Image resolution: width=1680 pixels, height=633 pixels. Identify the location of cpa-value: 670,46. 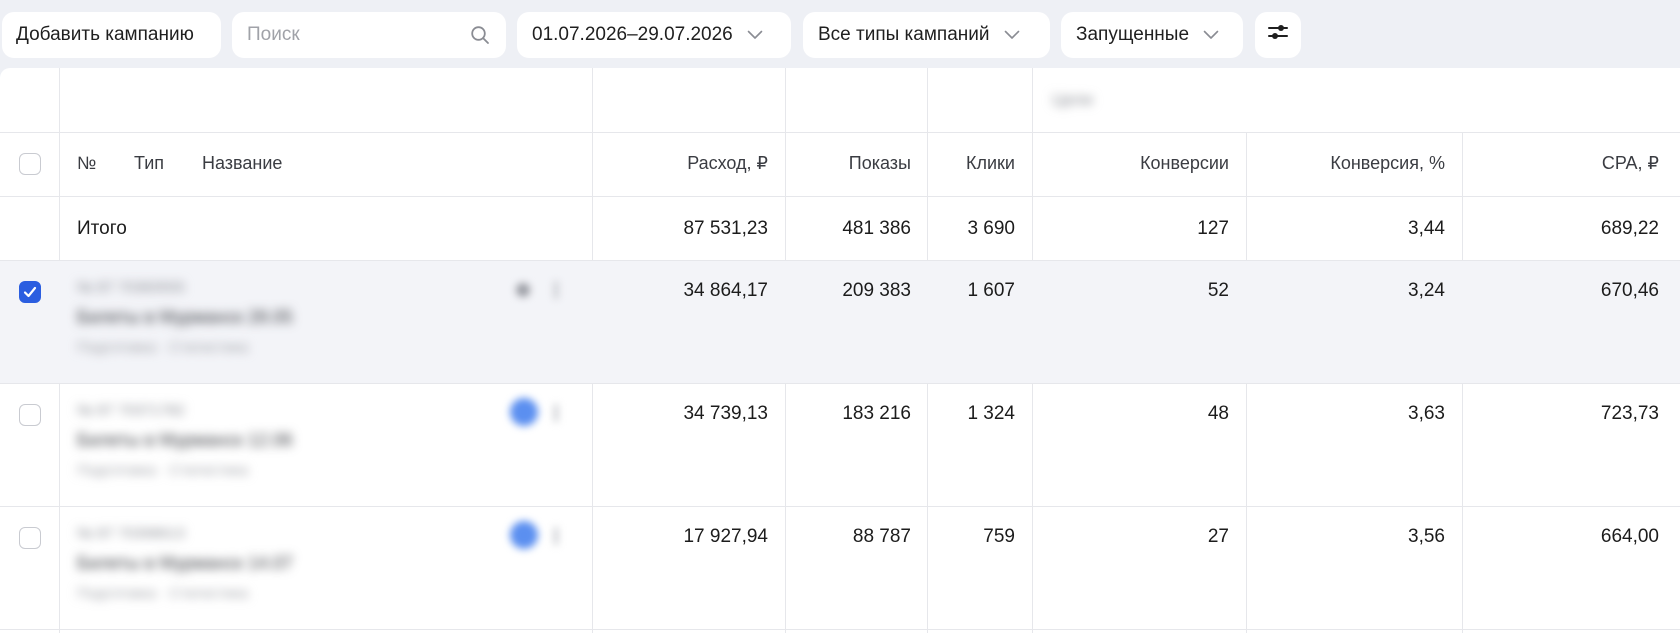
(1629, 290).